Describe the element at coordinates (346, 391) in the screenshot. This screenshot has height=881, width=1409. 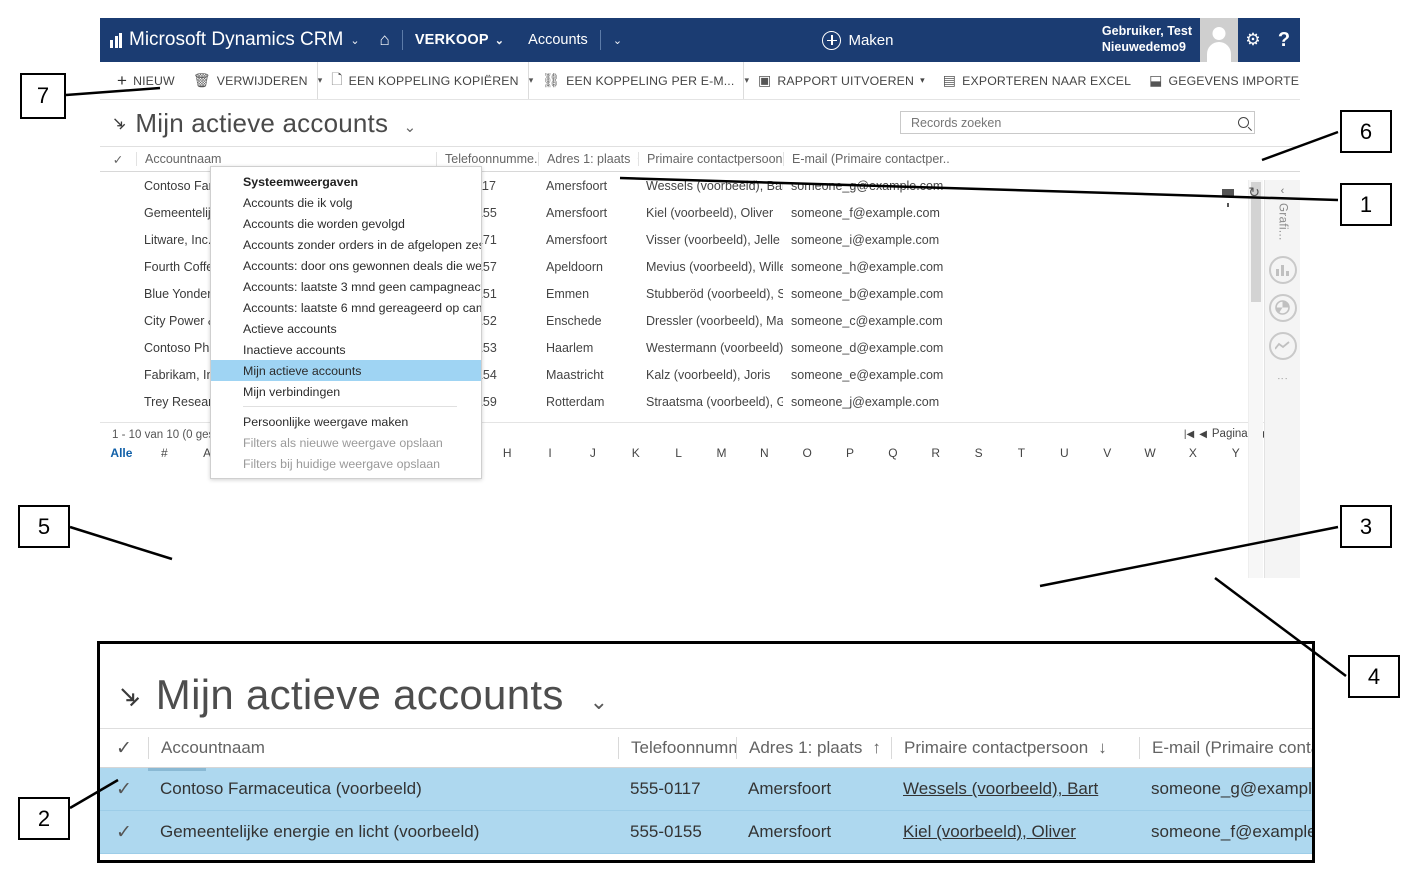
I see `view-menu-item: Mijn verbindingen` at that location.